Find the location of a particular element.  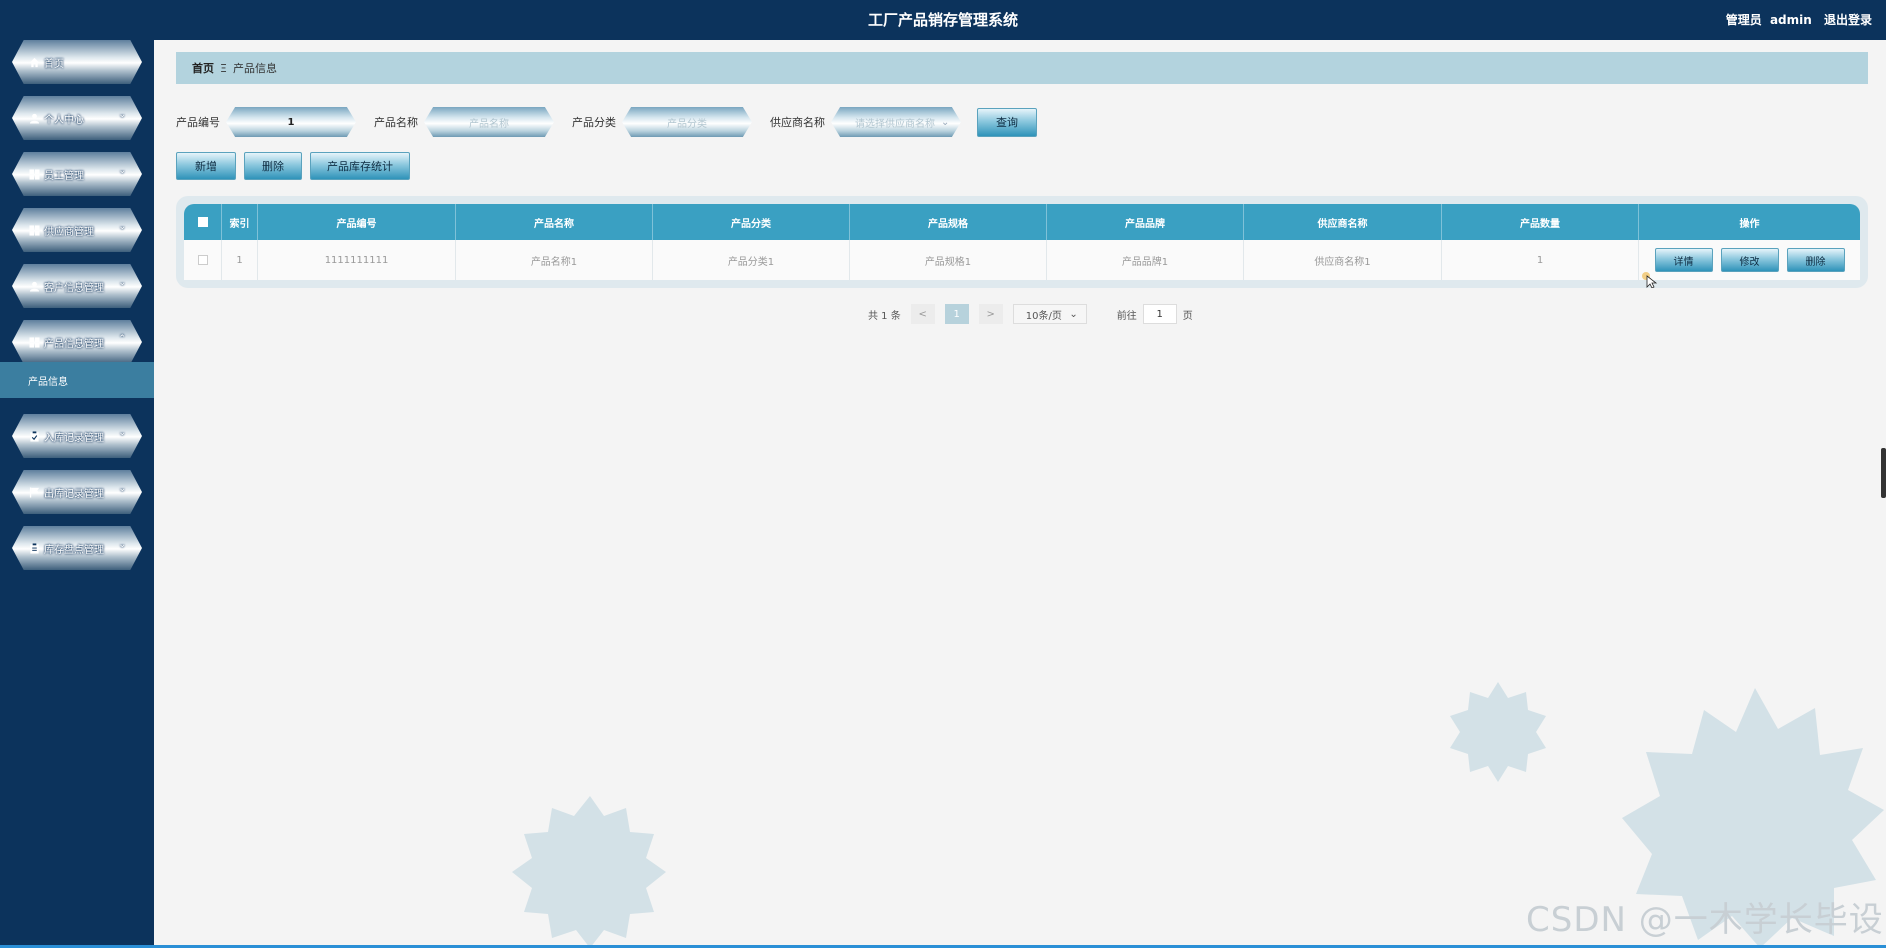

star-decoration-medium is located at coordinates (1498, 732).